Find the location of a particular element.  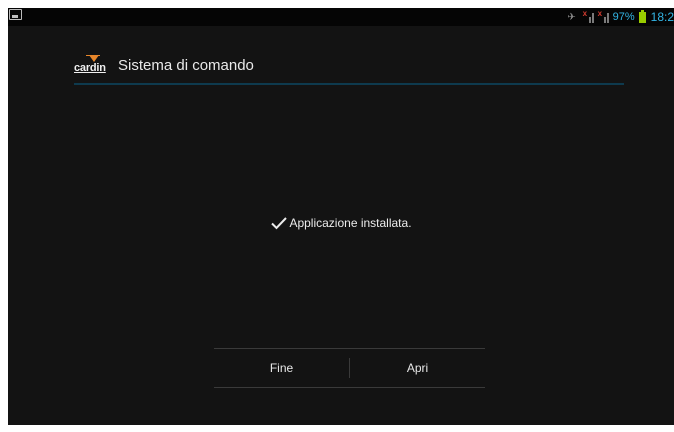

app-header: cardin Sistema di comando is located at coordinates (164, 65).